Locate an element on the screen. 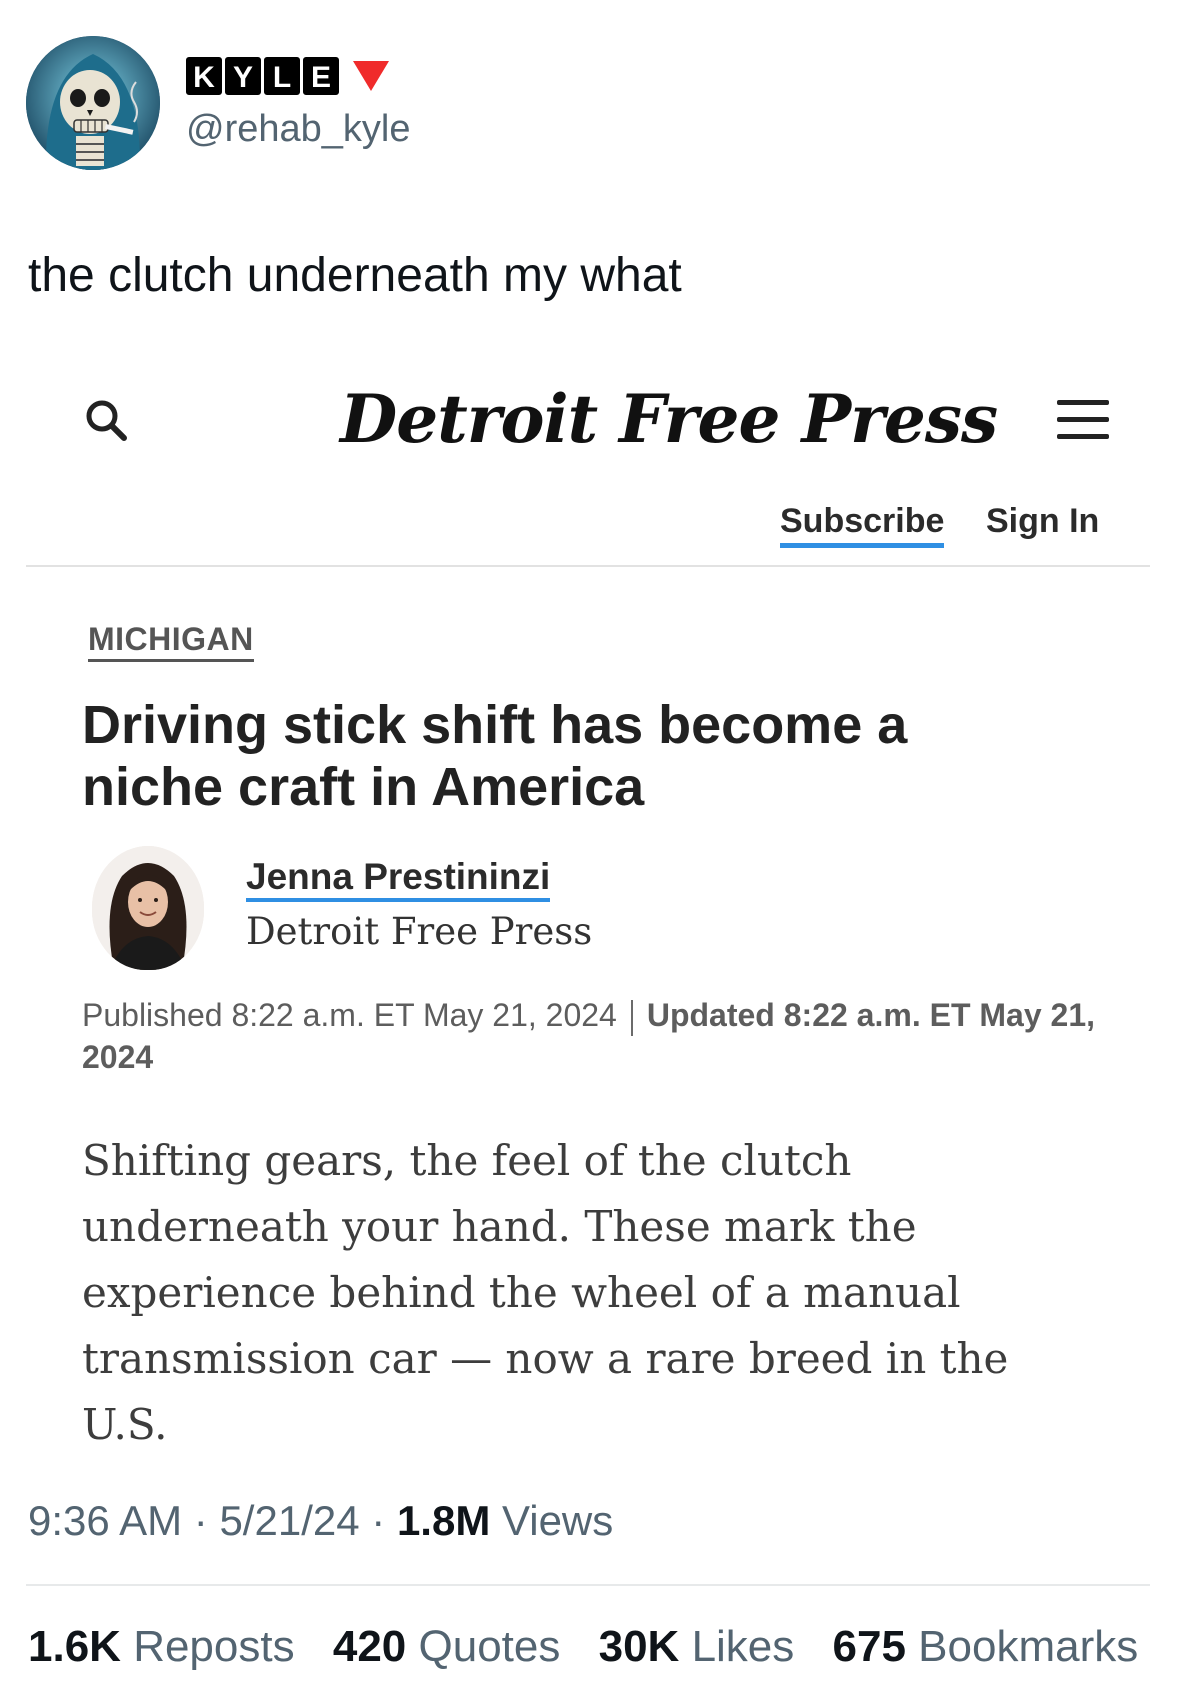 This screenshot has height=1699, width=1179. likes-stat: 30K Likes is located at coordinates (697, 1646).